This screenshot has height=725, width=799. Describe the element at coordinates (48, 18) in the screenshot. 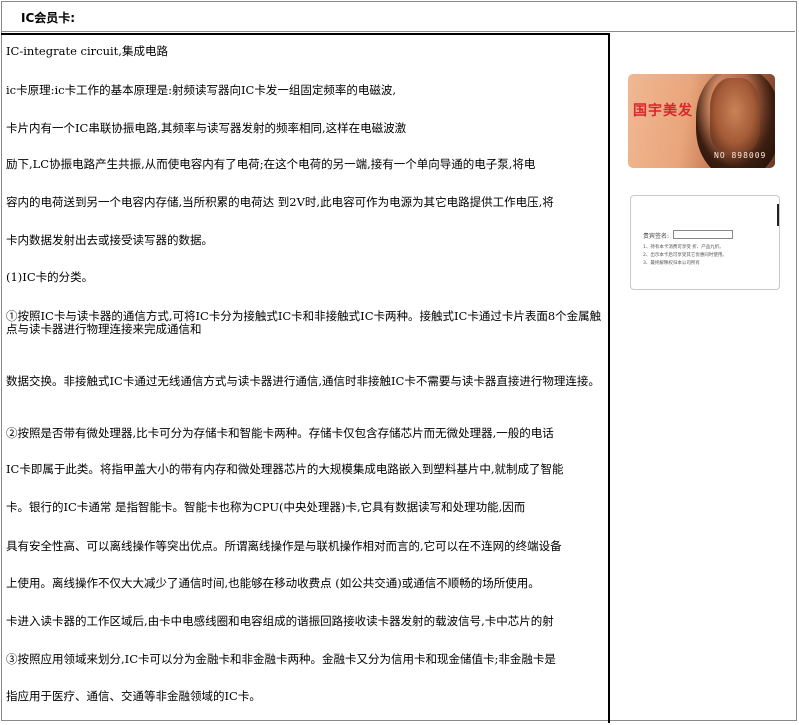

I see `section-title: IC会员卡:` at that location.